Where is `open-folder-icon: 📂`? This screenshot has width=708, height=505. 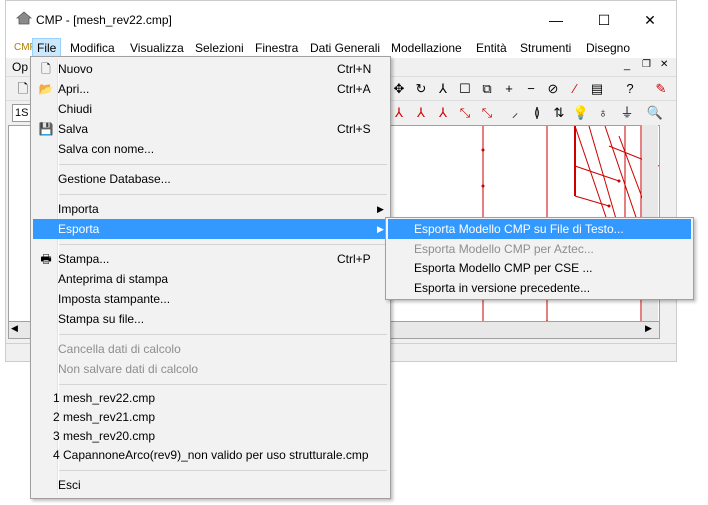
open-folder-icon: 📂 is located at coordinates (46, 89).